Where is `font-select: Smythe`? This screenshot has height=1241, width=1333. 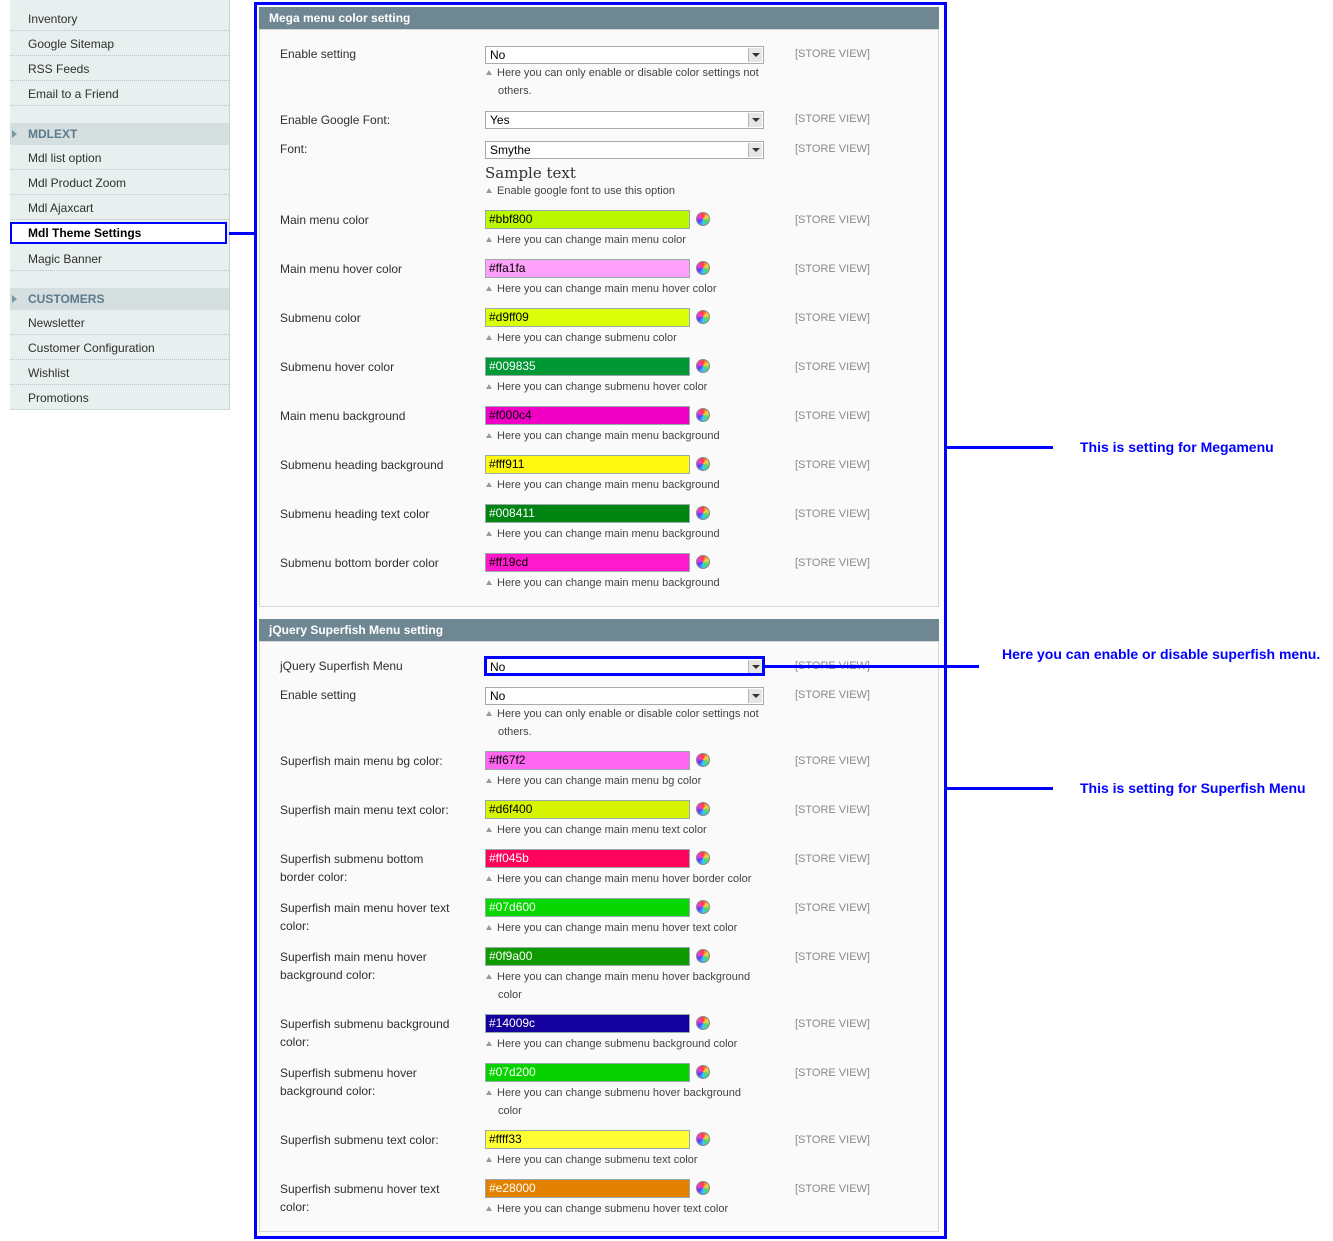 font-select: Smythe is located at coordinates (624, 150).